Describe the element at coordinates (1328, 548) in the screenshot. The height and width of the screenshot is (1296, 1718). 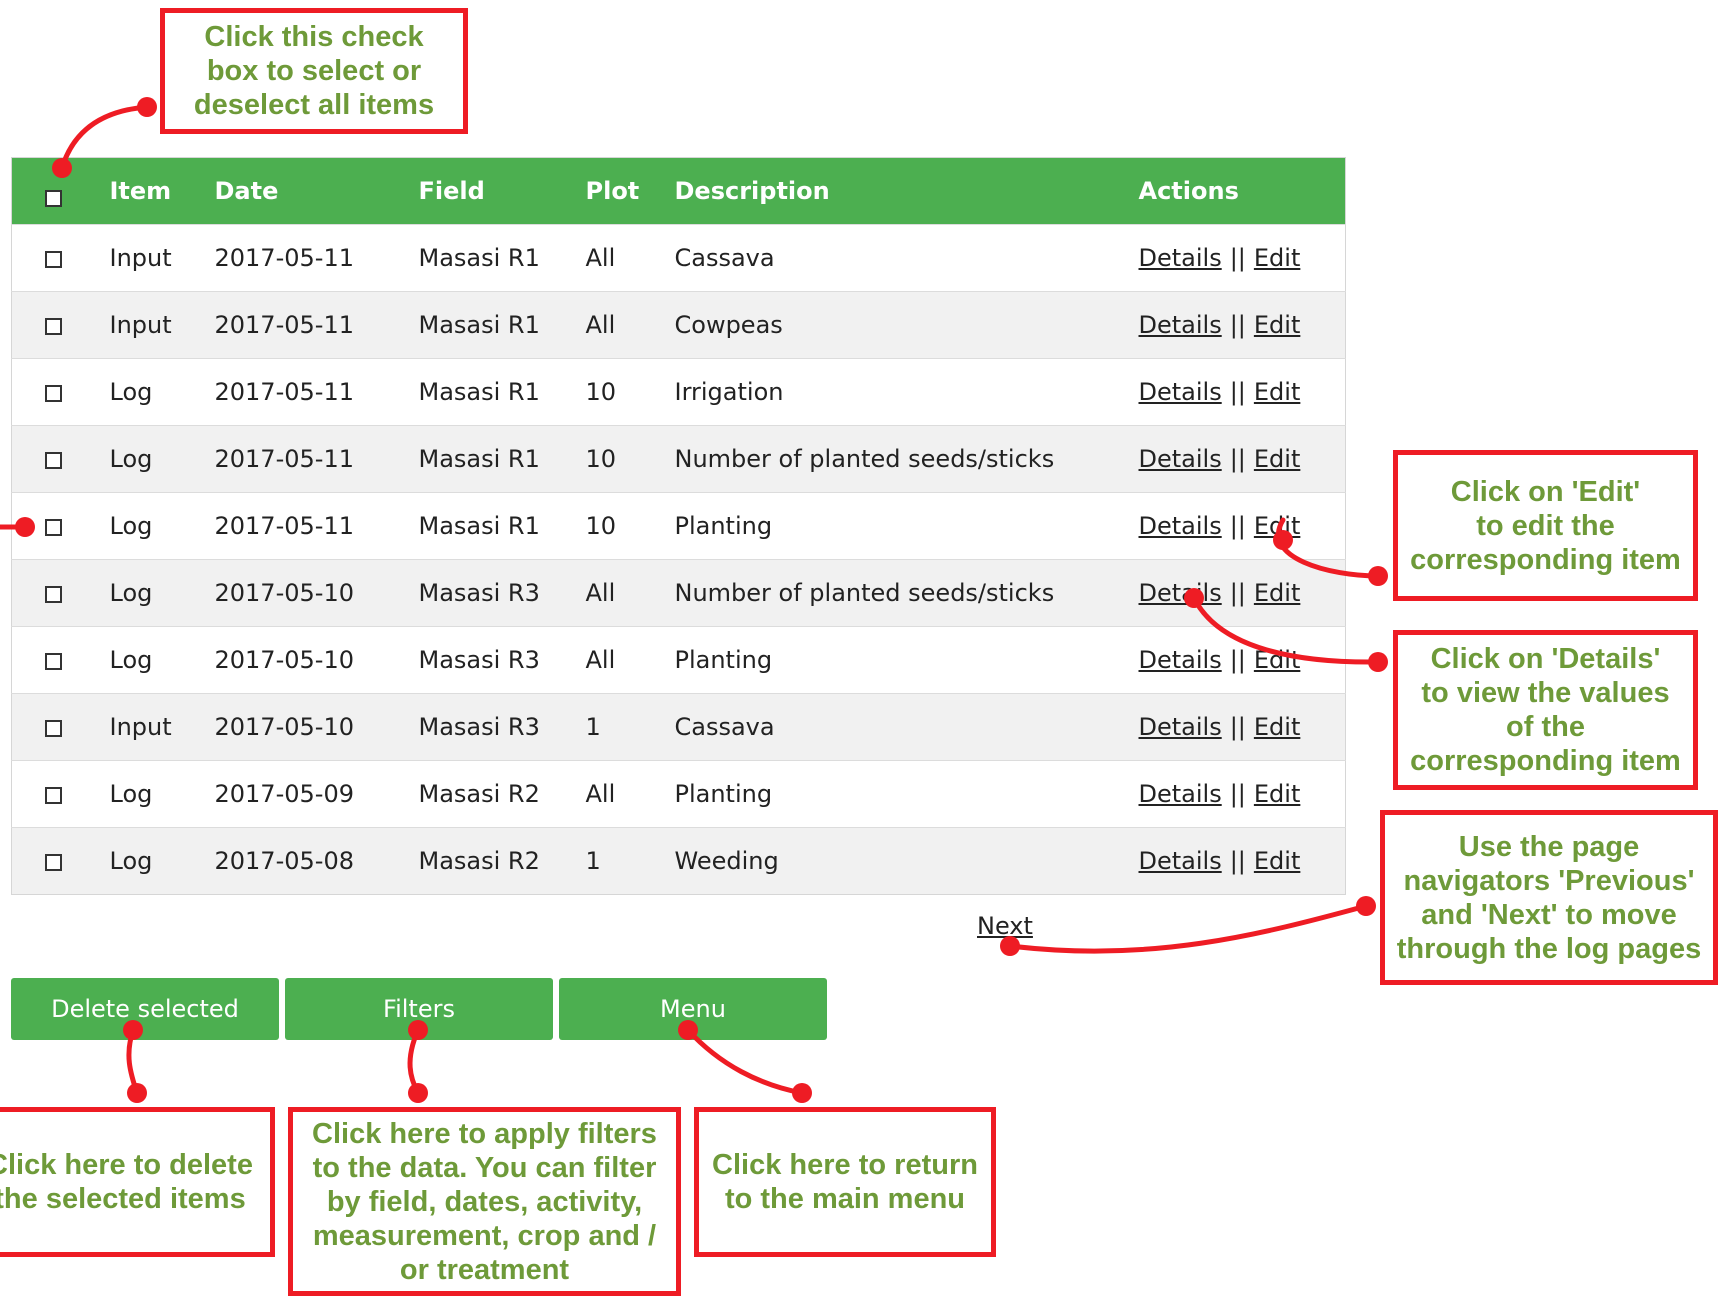
I see `connector-edit` at that location.